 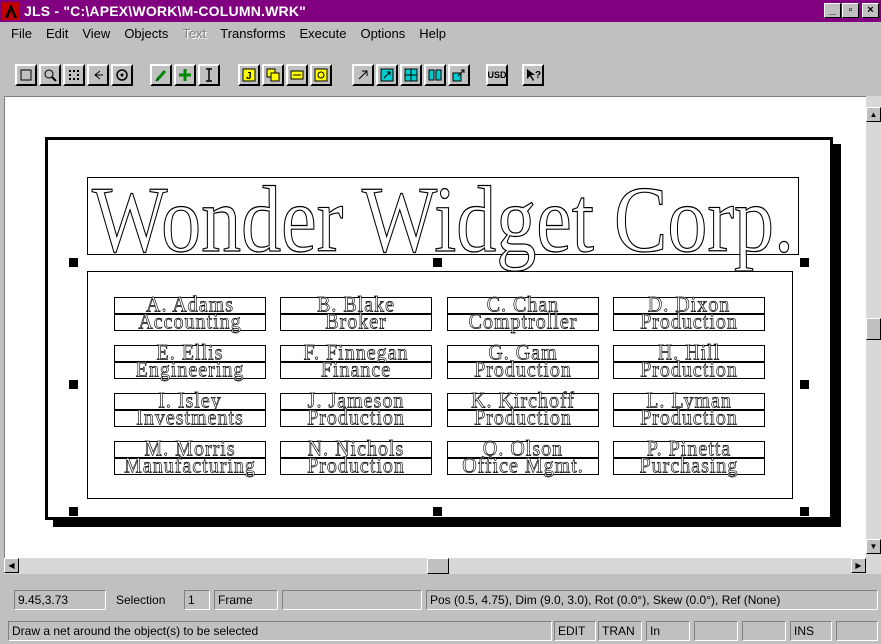 I want to click on menu-view: View, so click(x=96, y=33).